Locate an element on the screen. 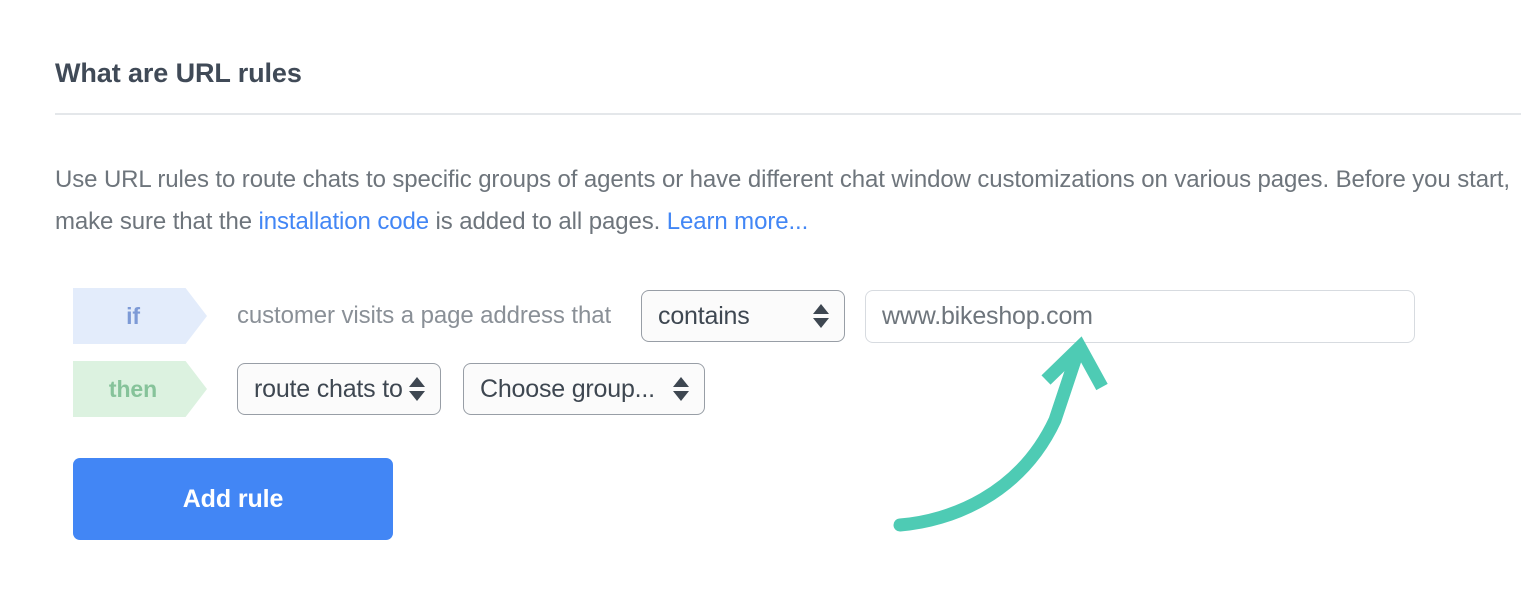  then-badge: then is located at coordinates (140, 389).